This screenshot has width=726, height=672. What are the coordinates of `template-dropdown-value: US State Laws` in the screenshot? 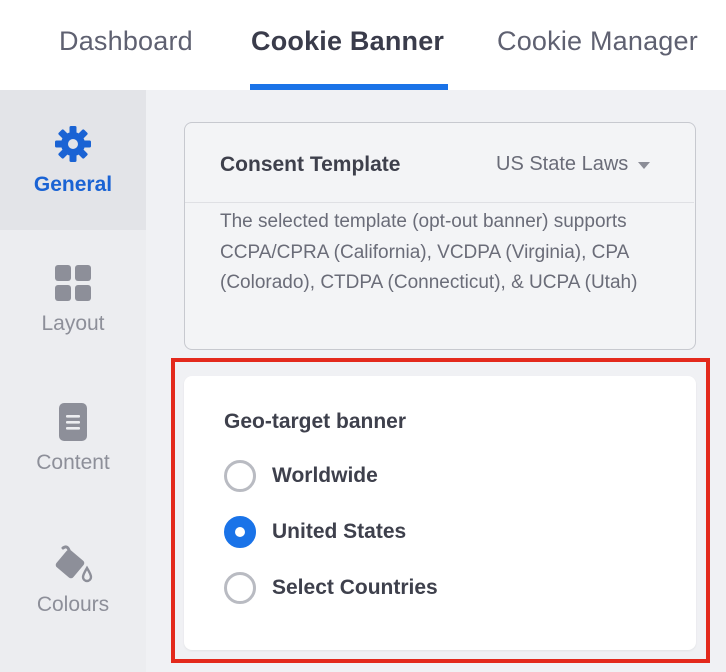 It's located at (562, 164).